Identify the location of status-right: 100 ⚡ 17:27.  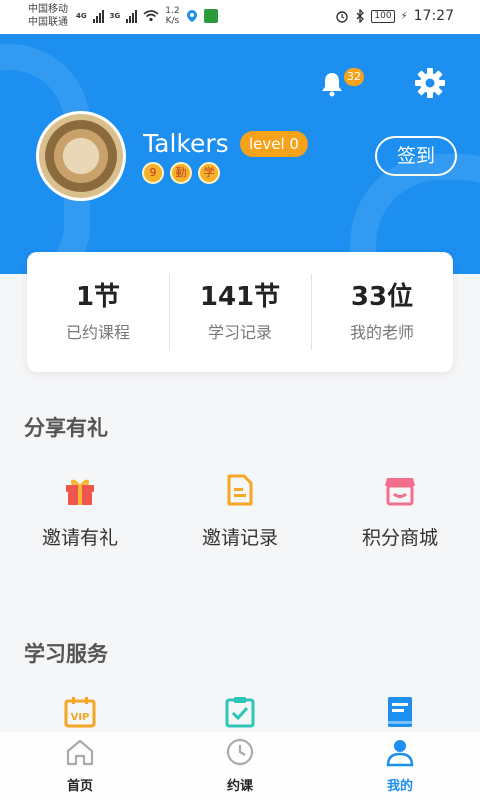
(394, 16).